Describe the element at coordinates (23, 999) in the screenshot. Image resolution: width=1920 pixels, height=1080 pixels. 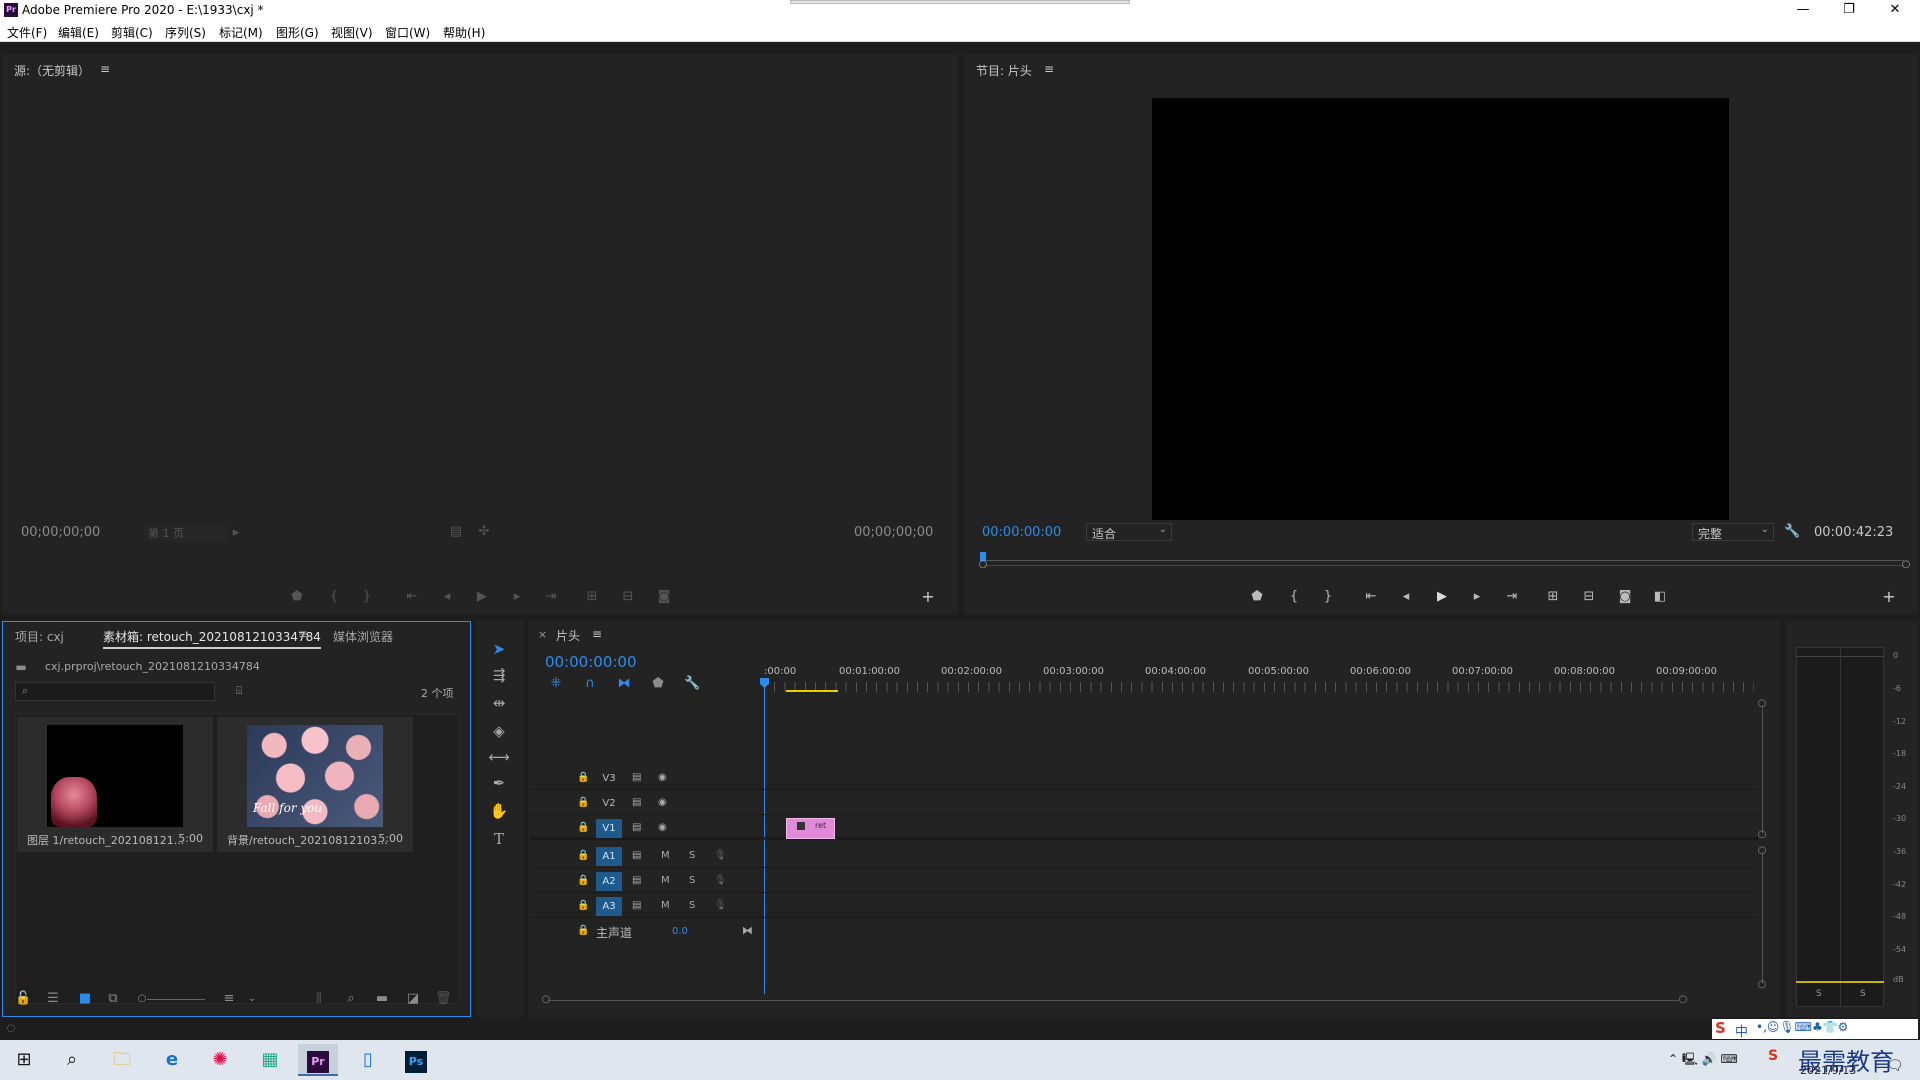
I see `lock-icon: 🔓` at that location.